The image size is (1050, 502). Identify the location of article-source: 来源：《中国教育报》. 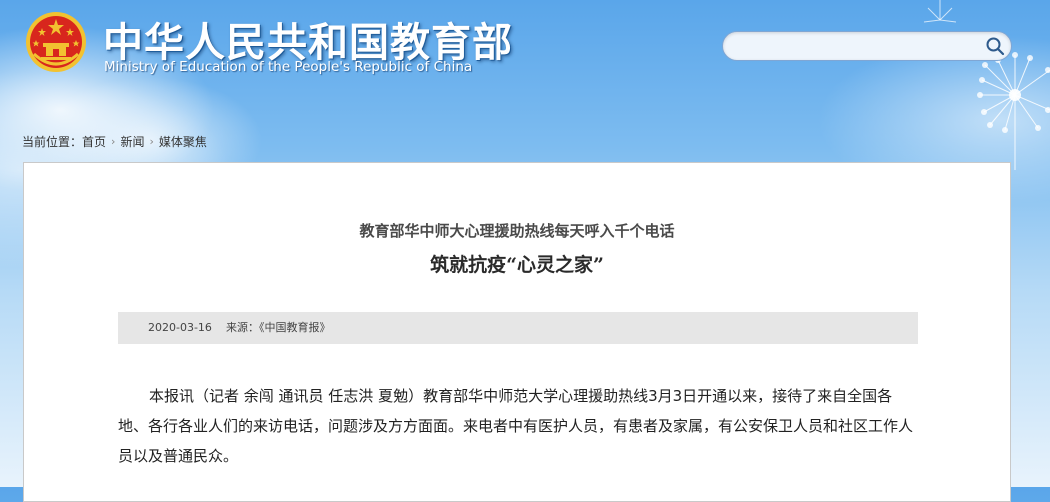
(278, 327).